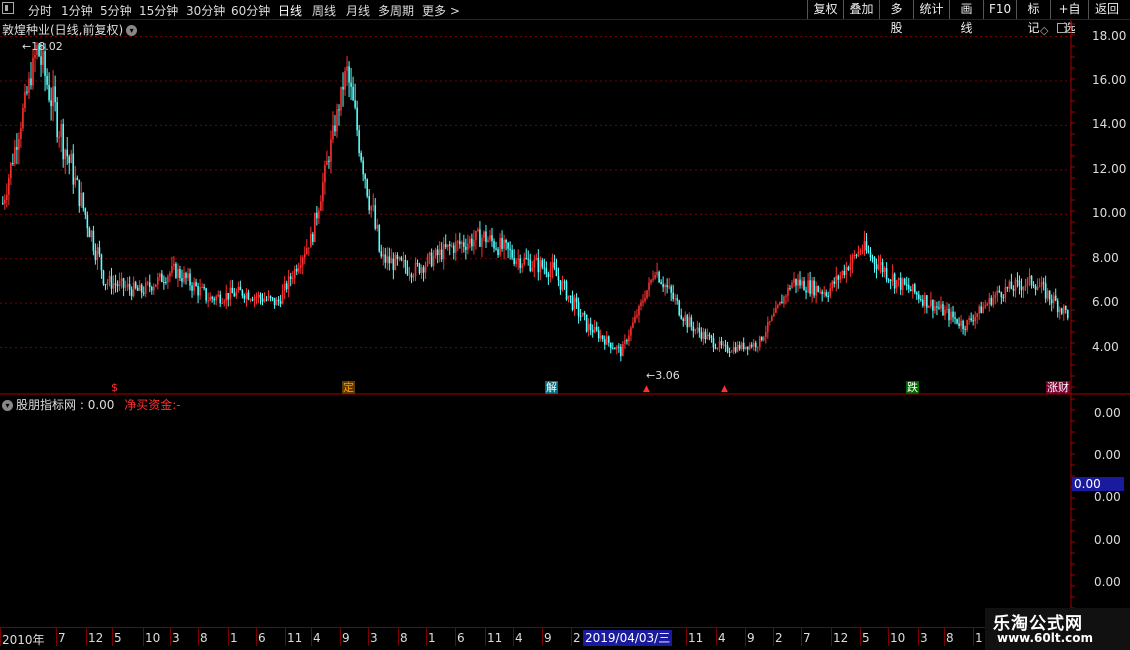 The height and width of the screenshot is (650, 1130). Describe the element at coordinates (950, 638) in the screenshot. I see `date-tick-label: 8` at that location.